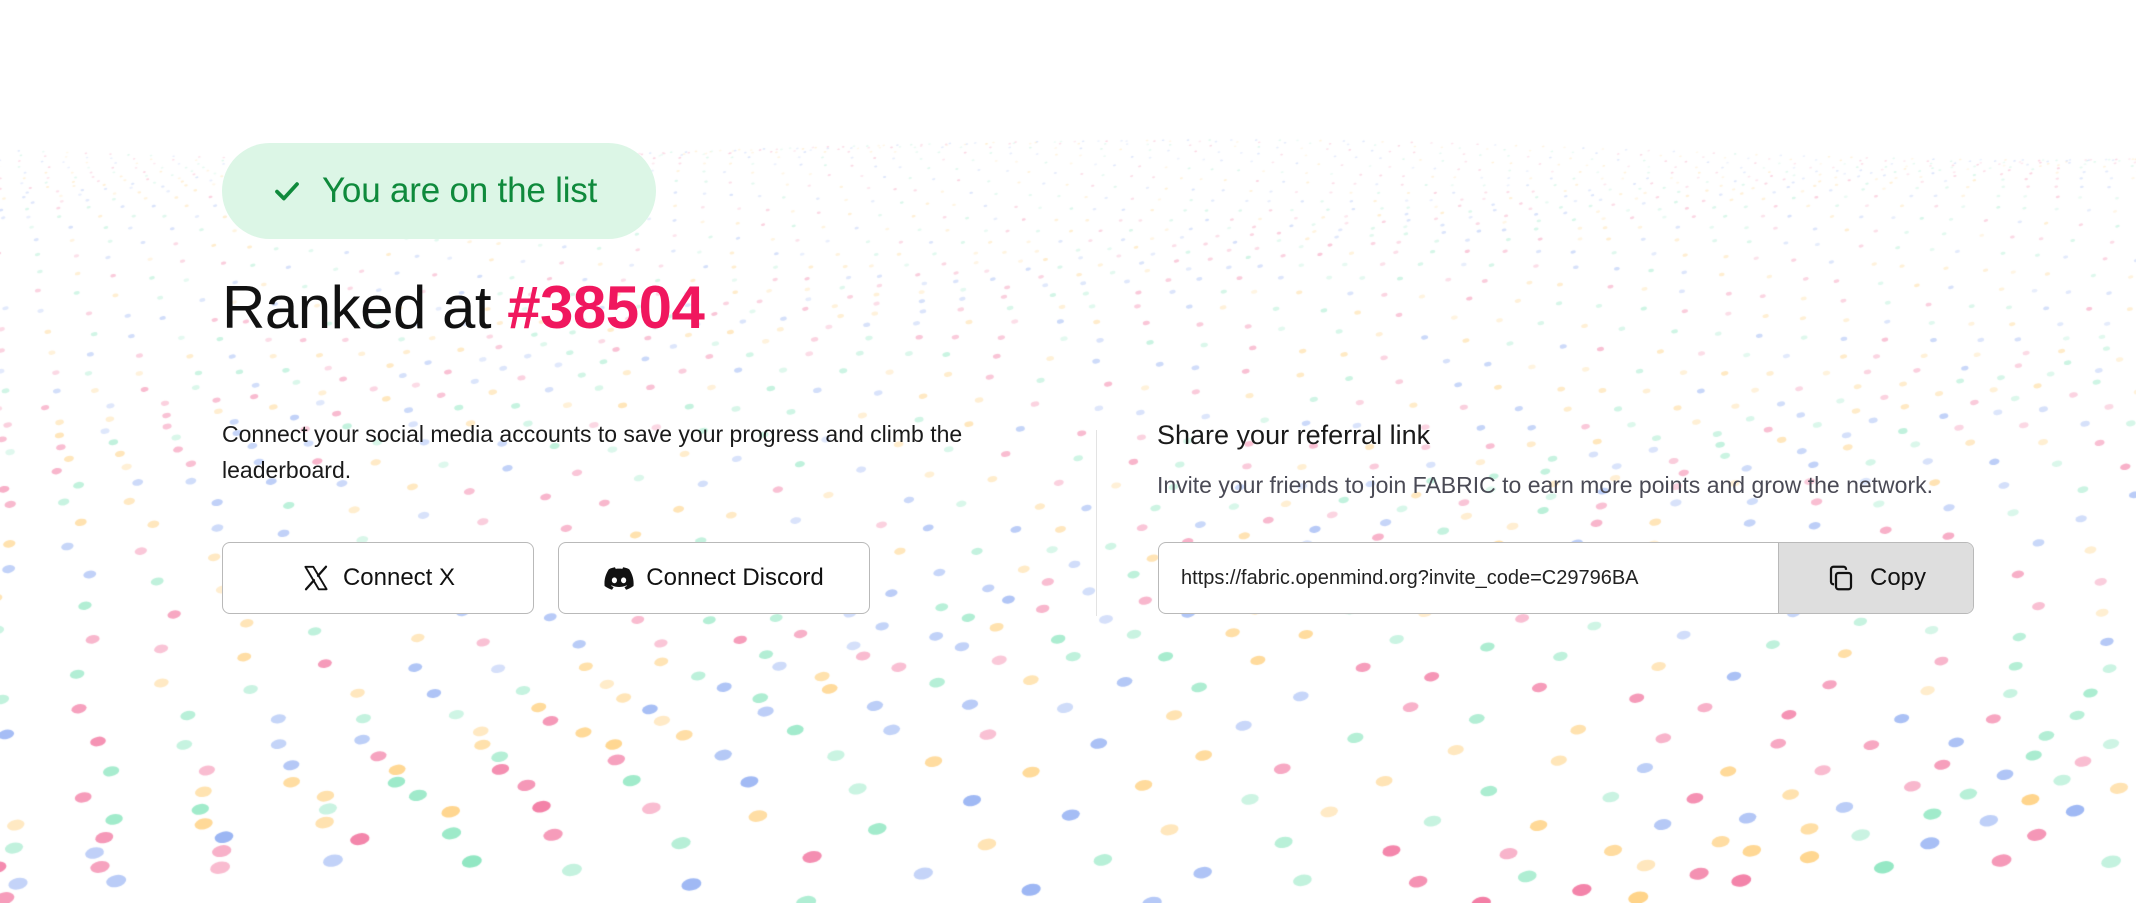  What do you see at coordinates (1468, 578) in the screenshot?
I see `referral-link-input` at bounding box center [1468, 578].